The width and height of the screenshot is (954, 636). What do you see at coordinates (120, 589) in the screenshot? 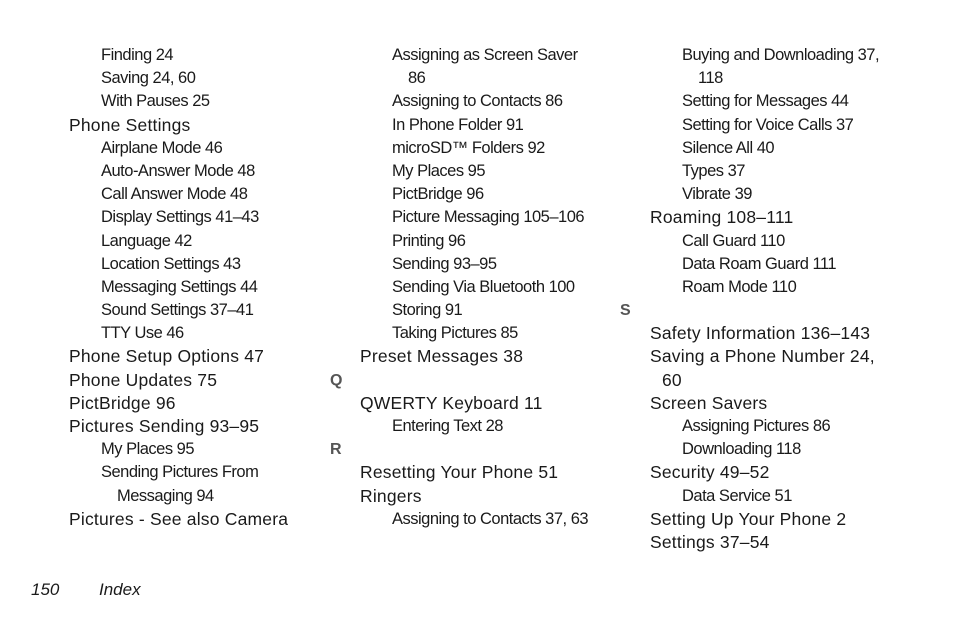
I see `section-title: Index` at bounding box center [120, 589].